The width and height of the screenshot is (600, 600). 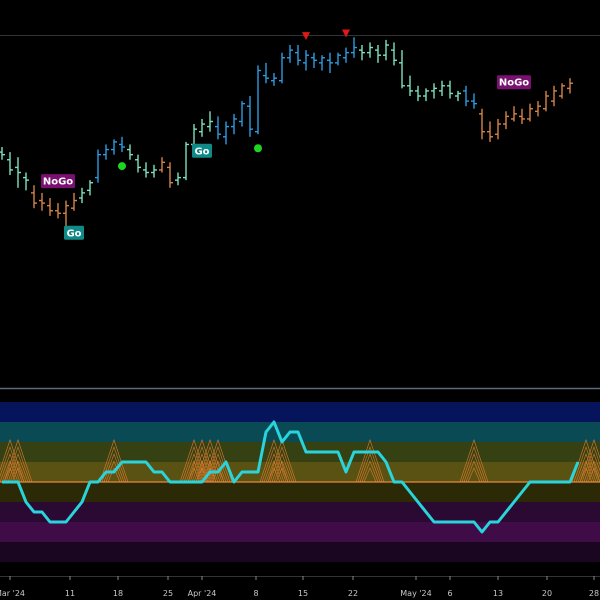 What do you see at coordinates (70, 593) in the screenshot?
I see `x-tick-label: 11` at bounding box center [70, 593].